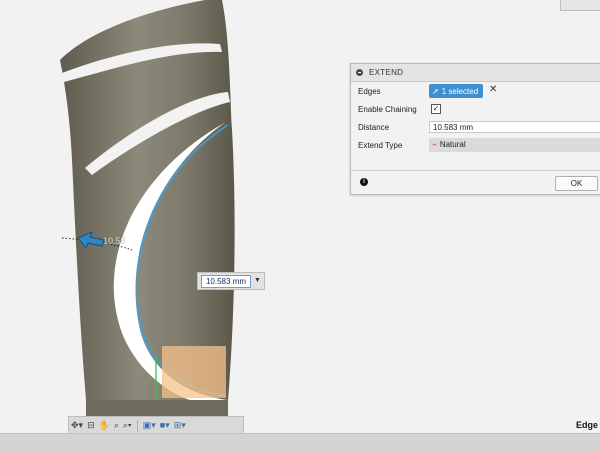 Image resolution: width=600 pixels, height=451 pixels. Describe the element at coordinates (77, 425) in the screenshot. I see `orbit-icon: ✥▾` at that location.